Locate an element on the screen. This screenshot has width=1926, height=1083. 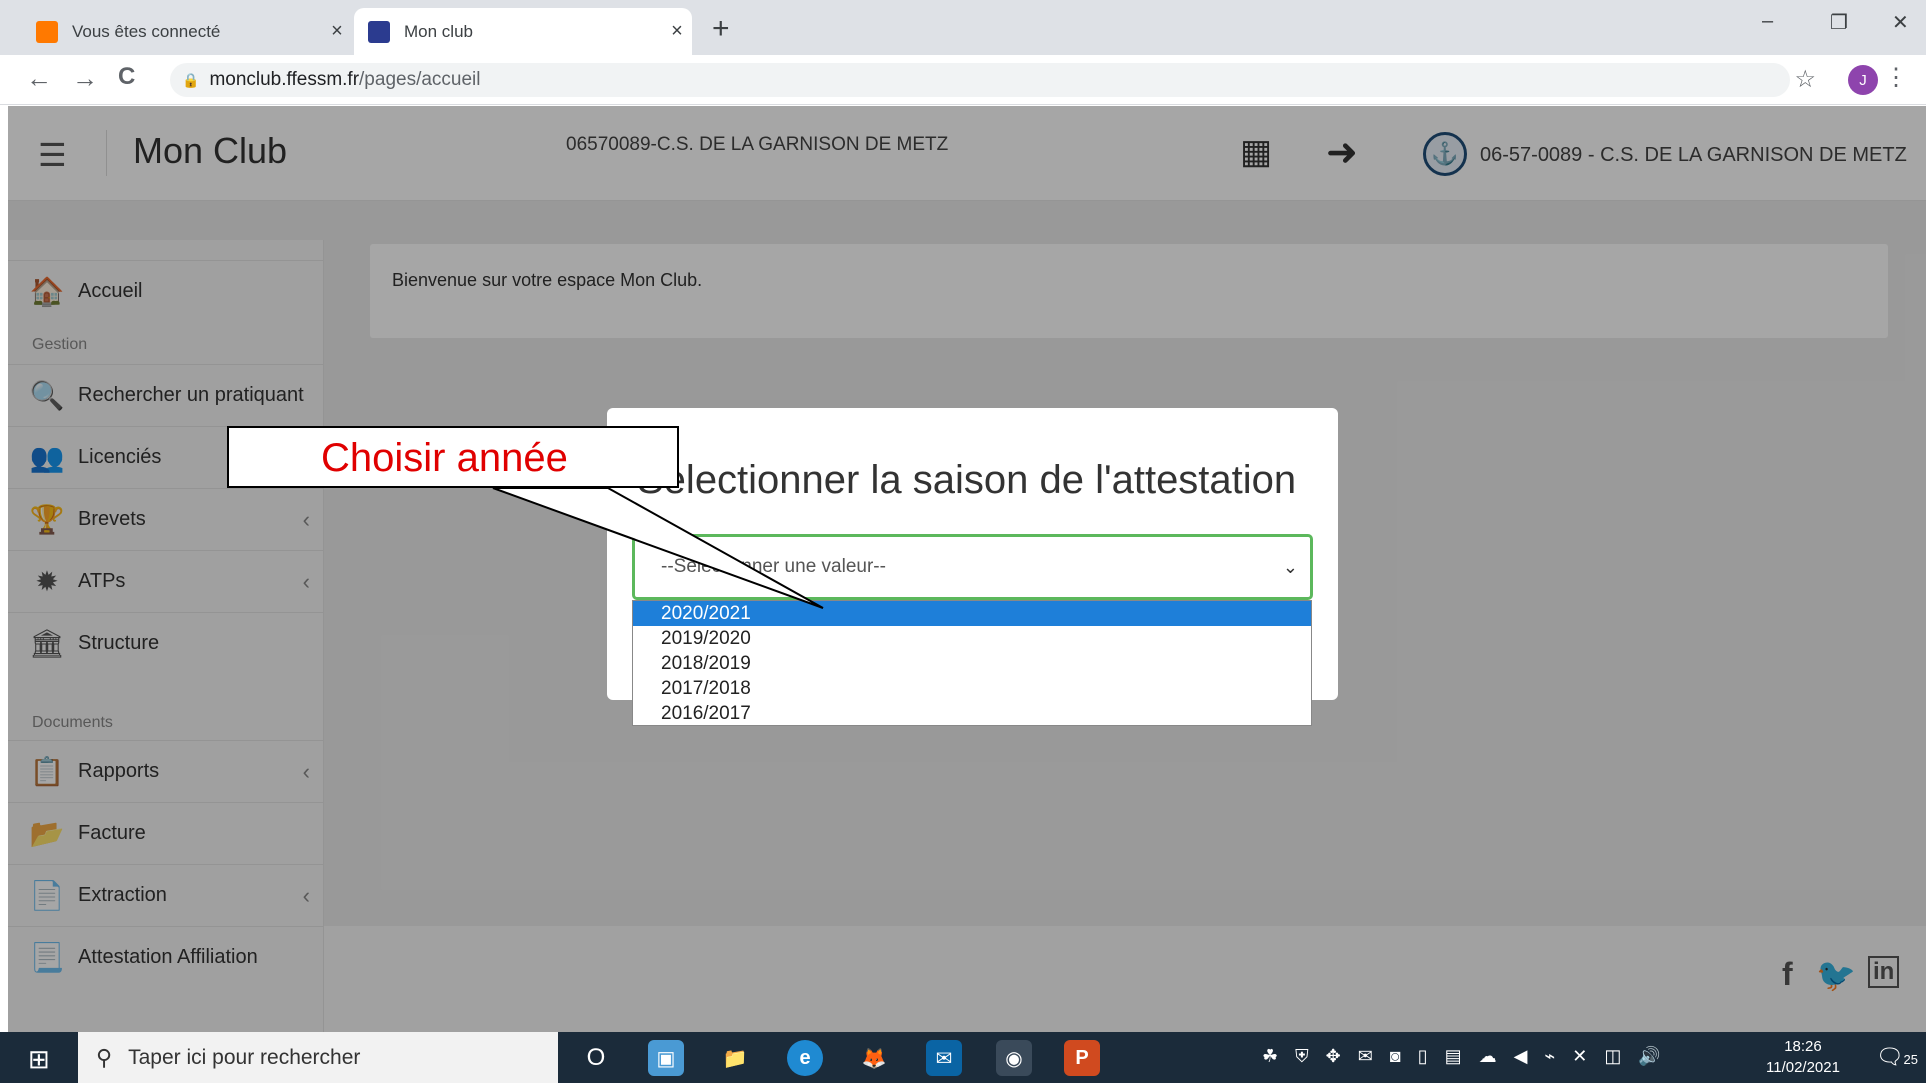
browser-tab-vous-etes-connecte: Vous êtes connecté × is located at coordinates (187, 31).